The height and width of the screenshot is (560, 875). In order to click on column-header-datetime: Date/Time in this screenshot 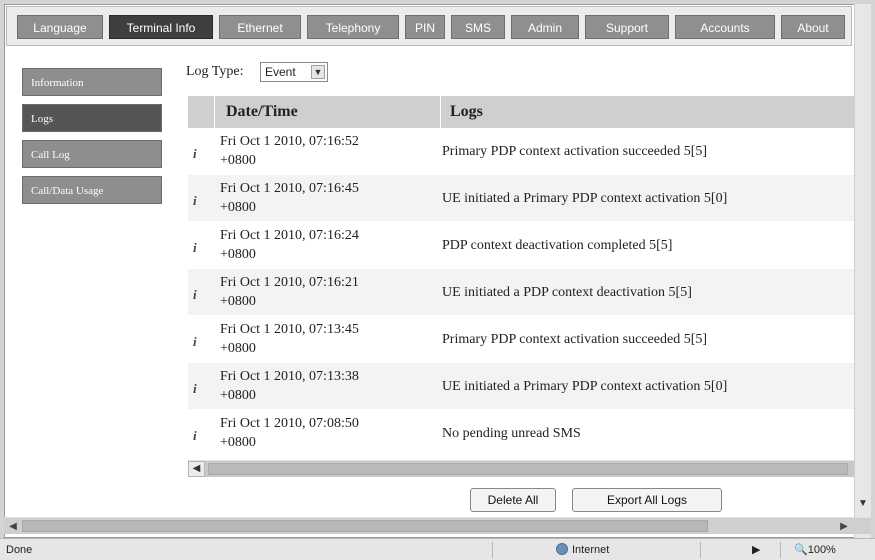, I will do `click(262, 112)`.